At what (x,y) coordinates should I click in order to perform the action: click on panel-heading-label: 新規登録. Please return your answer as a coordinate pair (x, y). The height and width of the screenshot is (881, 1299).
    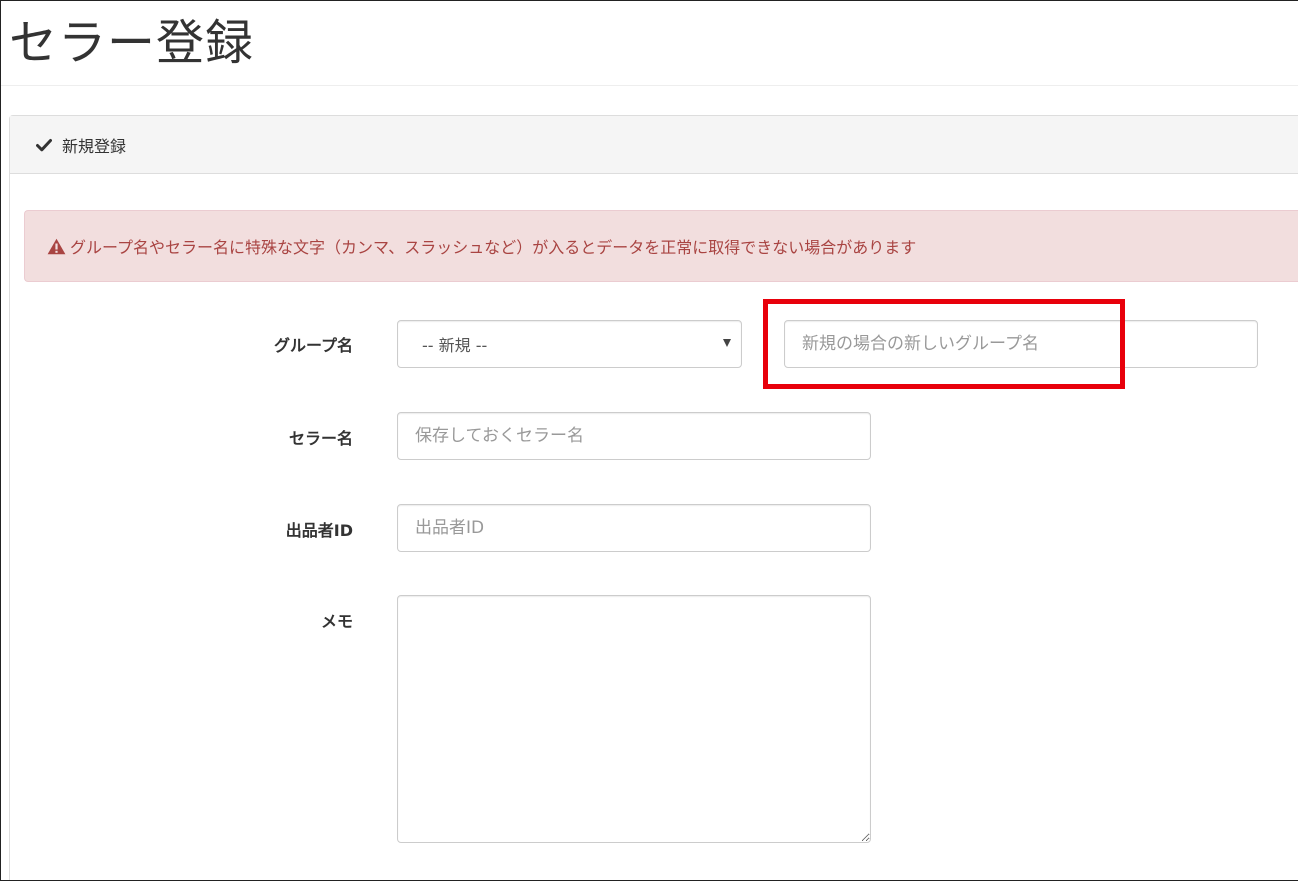
    Looking at the image, I should click on (94, 146).